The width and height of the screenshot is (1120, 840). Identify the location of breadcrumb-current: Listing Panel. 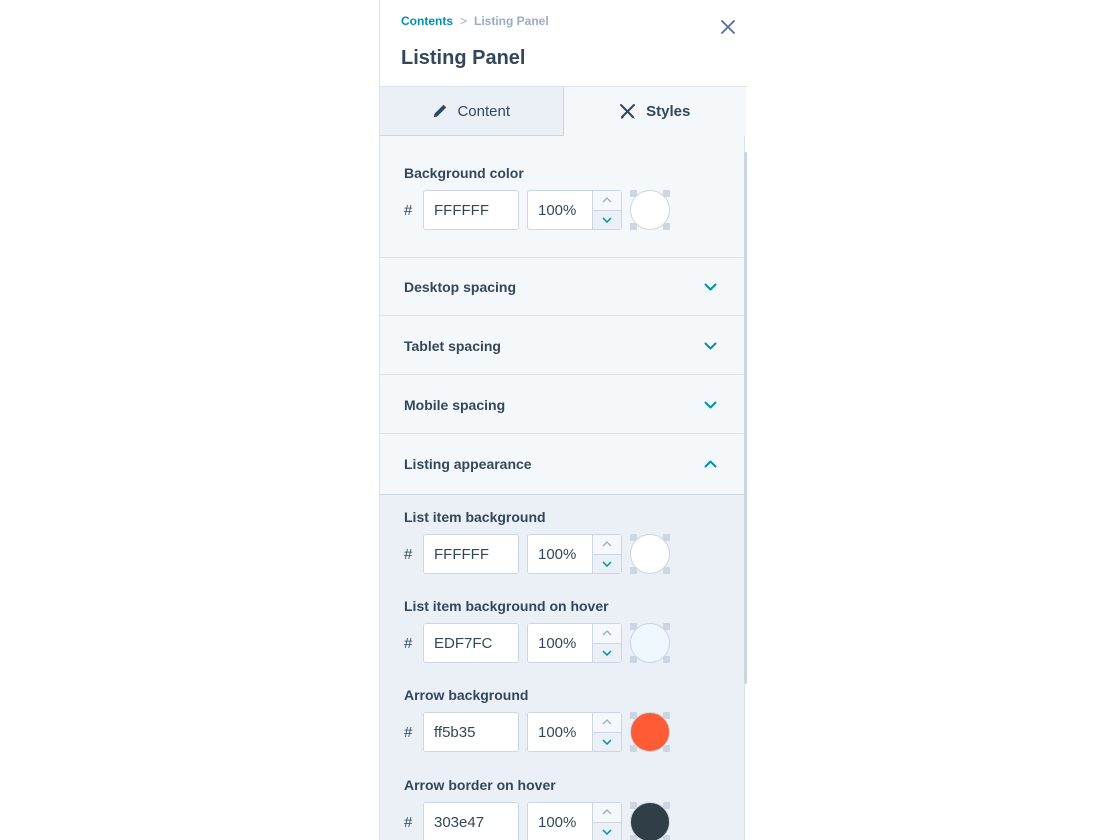
(511, 21).